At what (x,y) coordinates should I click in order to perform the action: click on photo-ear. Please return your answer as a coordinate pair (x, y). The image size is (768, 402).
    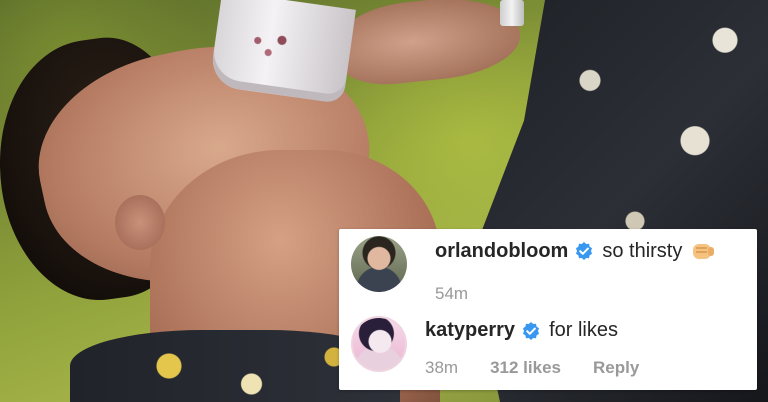
    Looking at the image, I should click on (140, 222).